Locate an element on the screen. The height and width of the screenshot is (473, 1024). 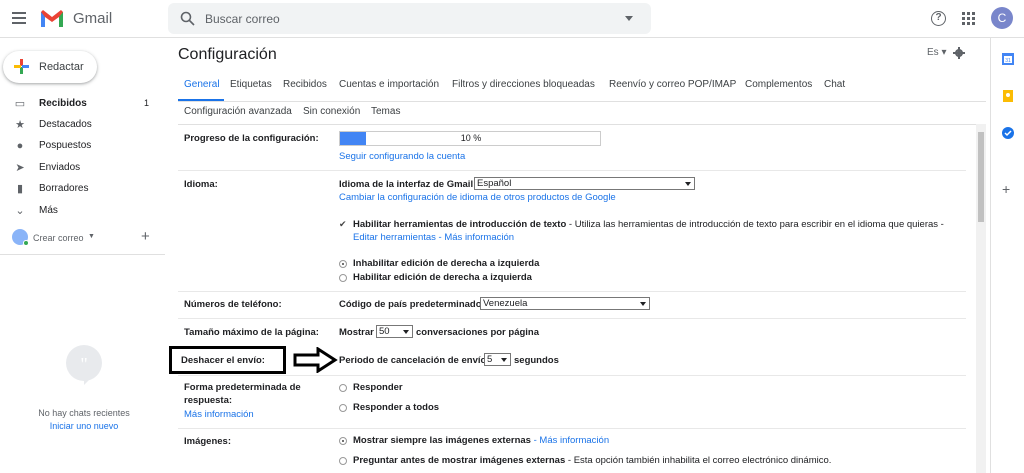
compose-button: Redactar is located at coordinates (50, 67).